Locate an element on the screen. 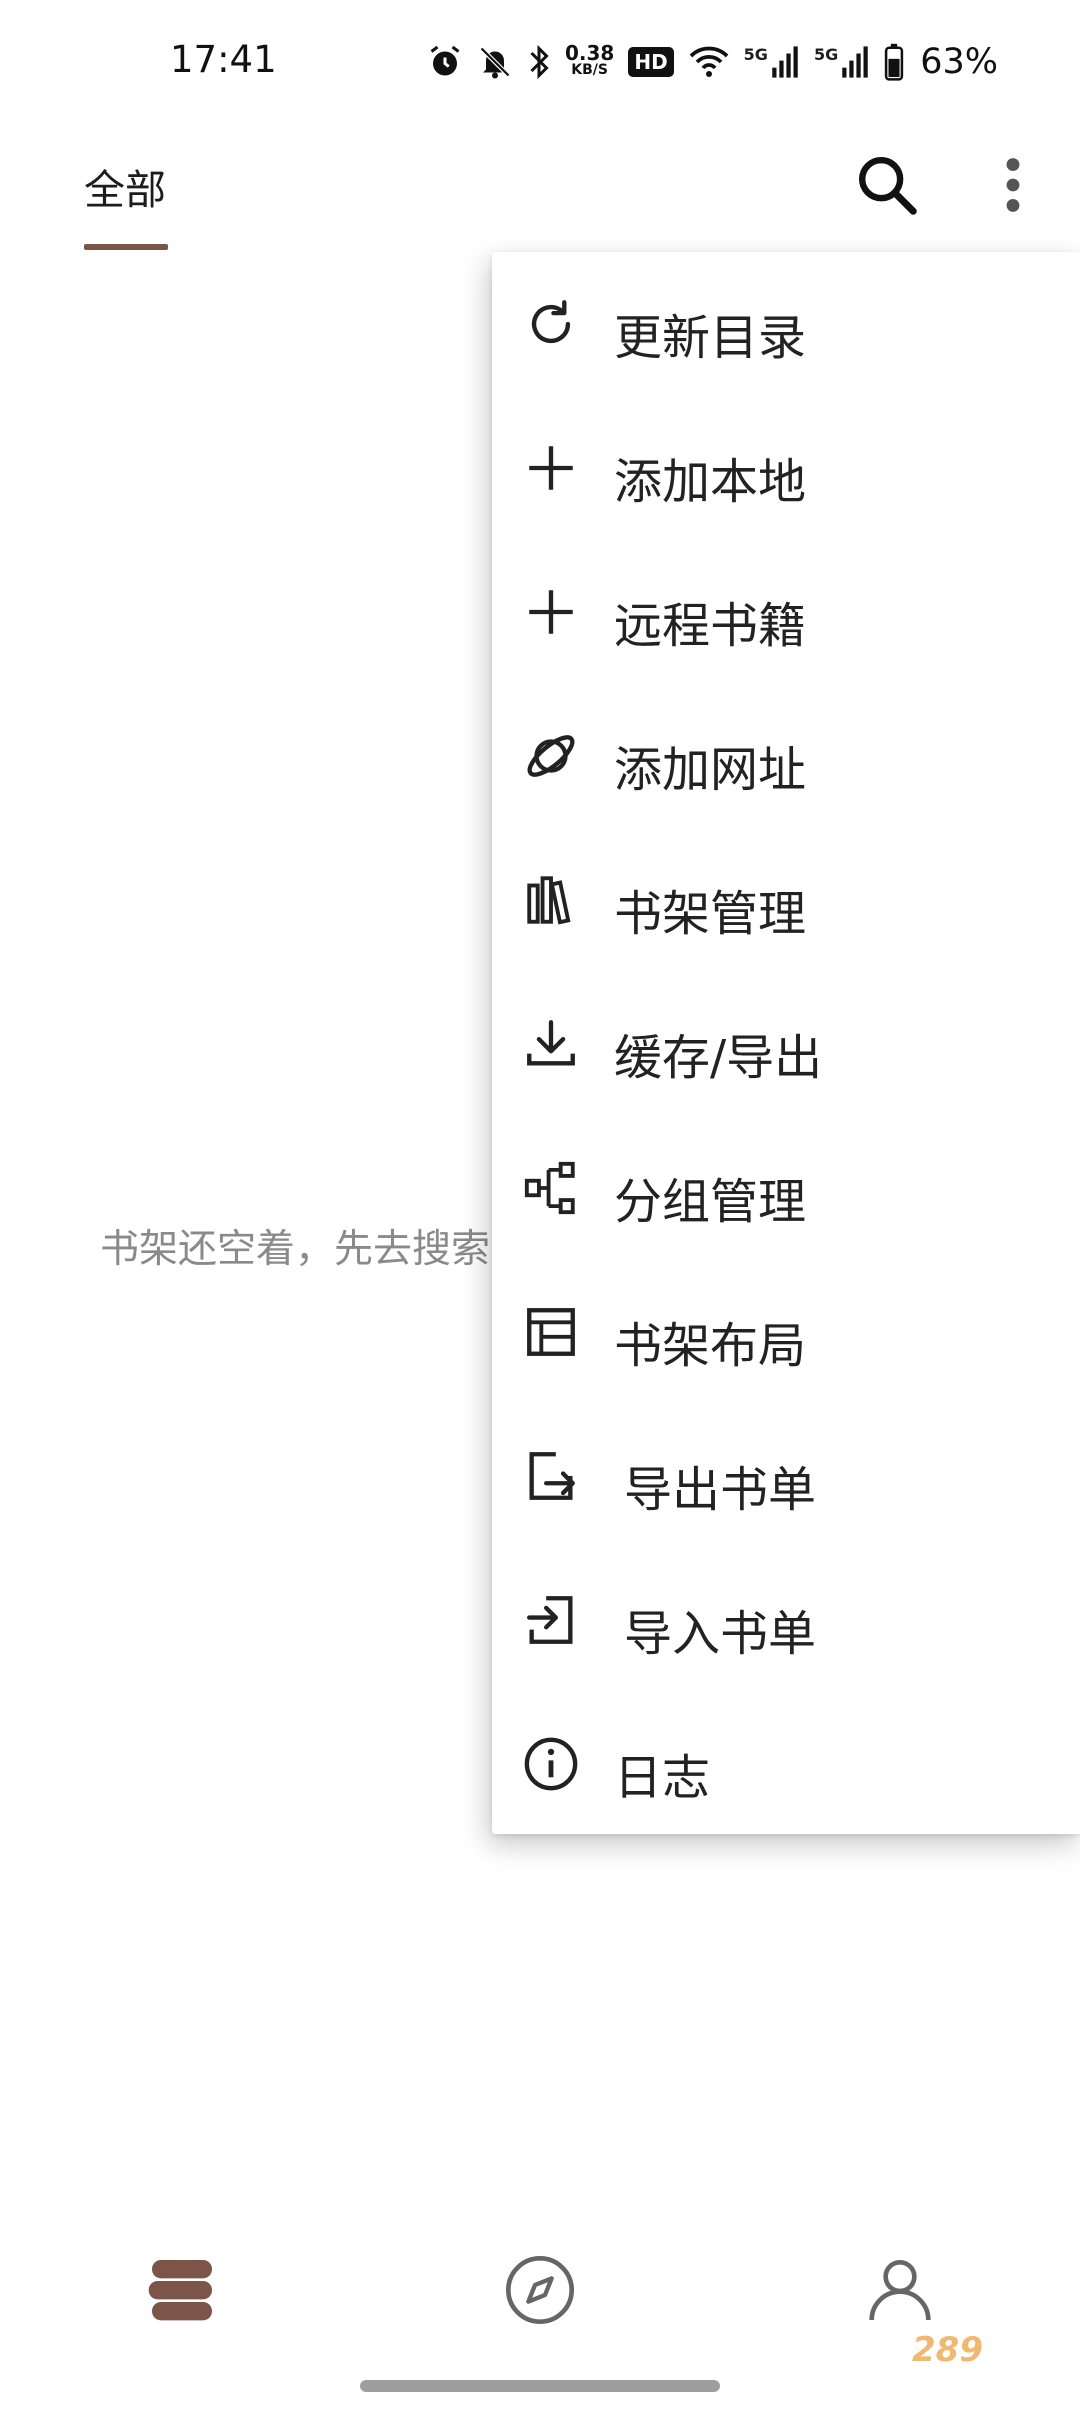 The image size is (1080, 2412). menu-item-remote-books: 远程书籍 is located at coordinates (786, 612).